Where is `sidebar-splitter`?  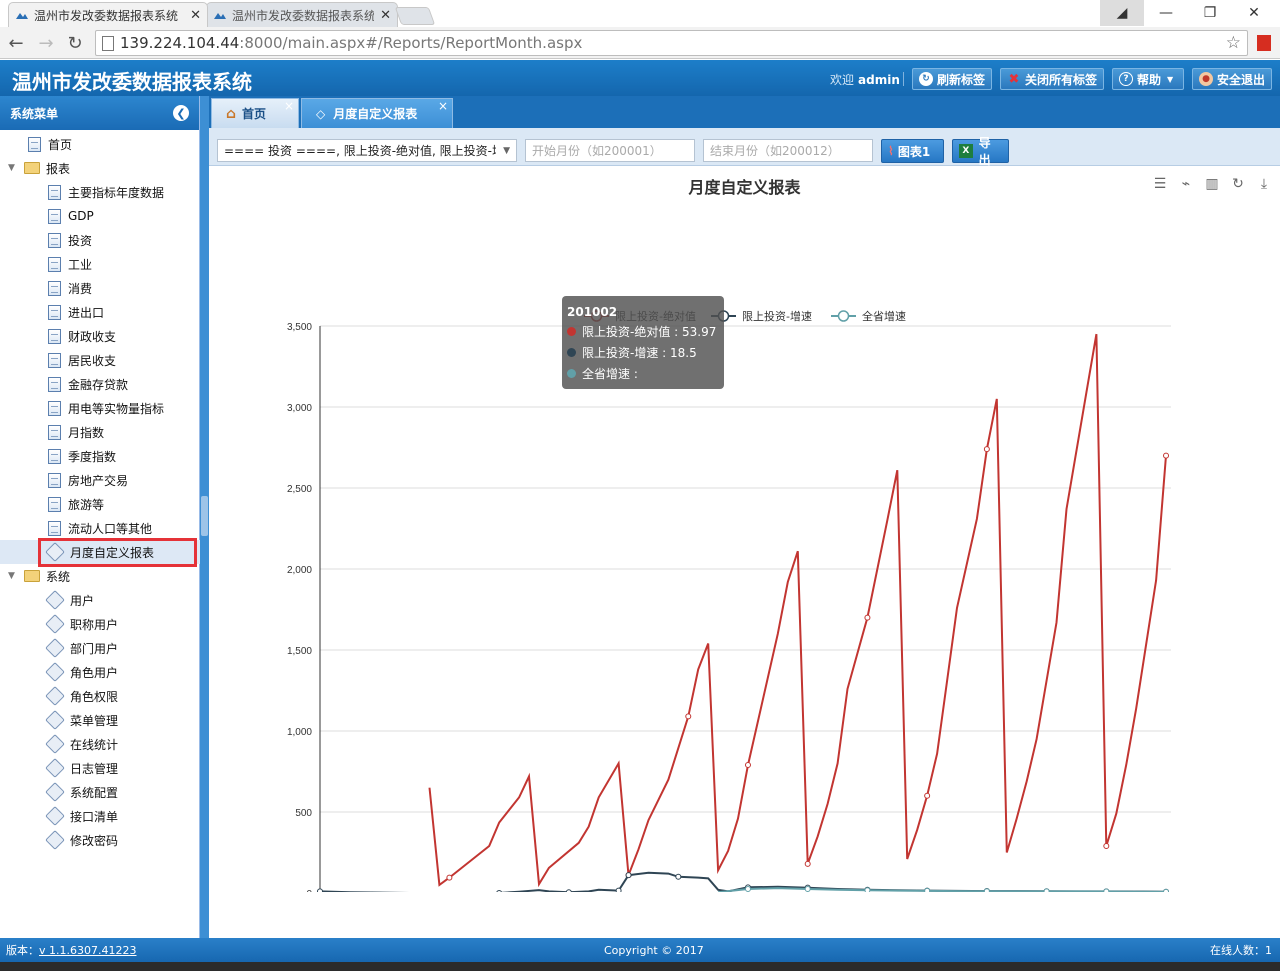 sidebar-splitter is located at coordinates (204, 517).